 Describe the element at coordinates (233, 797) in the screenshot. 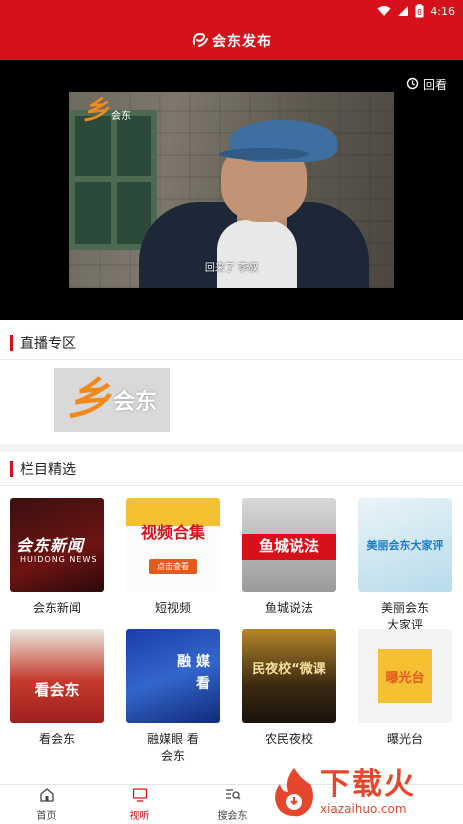

I see `search-list-icon` at that location.